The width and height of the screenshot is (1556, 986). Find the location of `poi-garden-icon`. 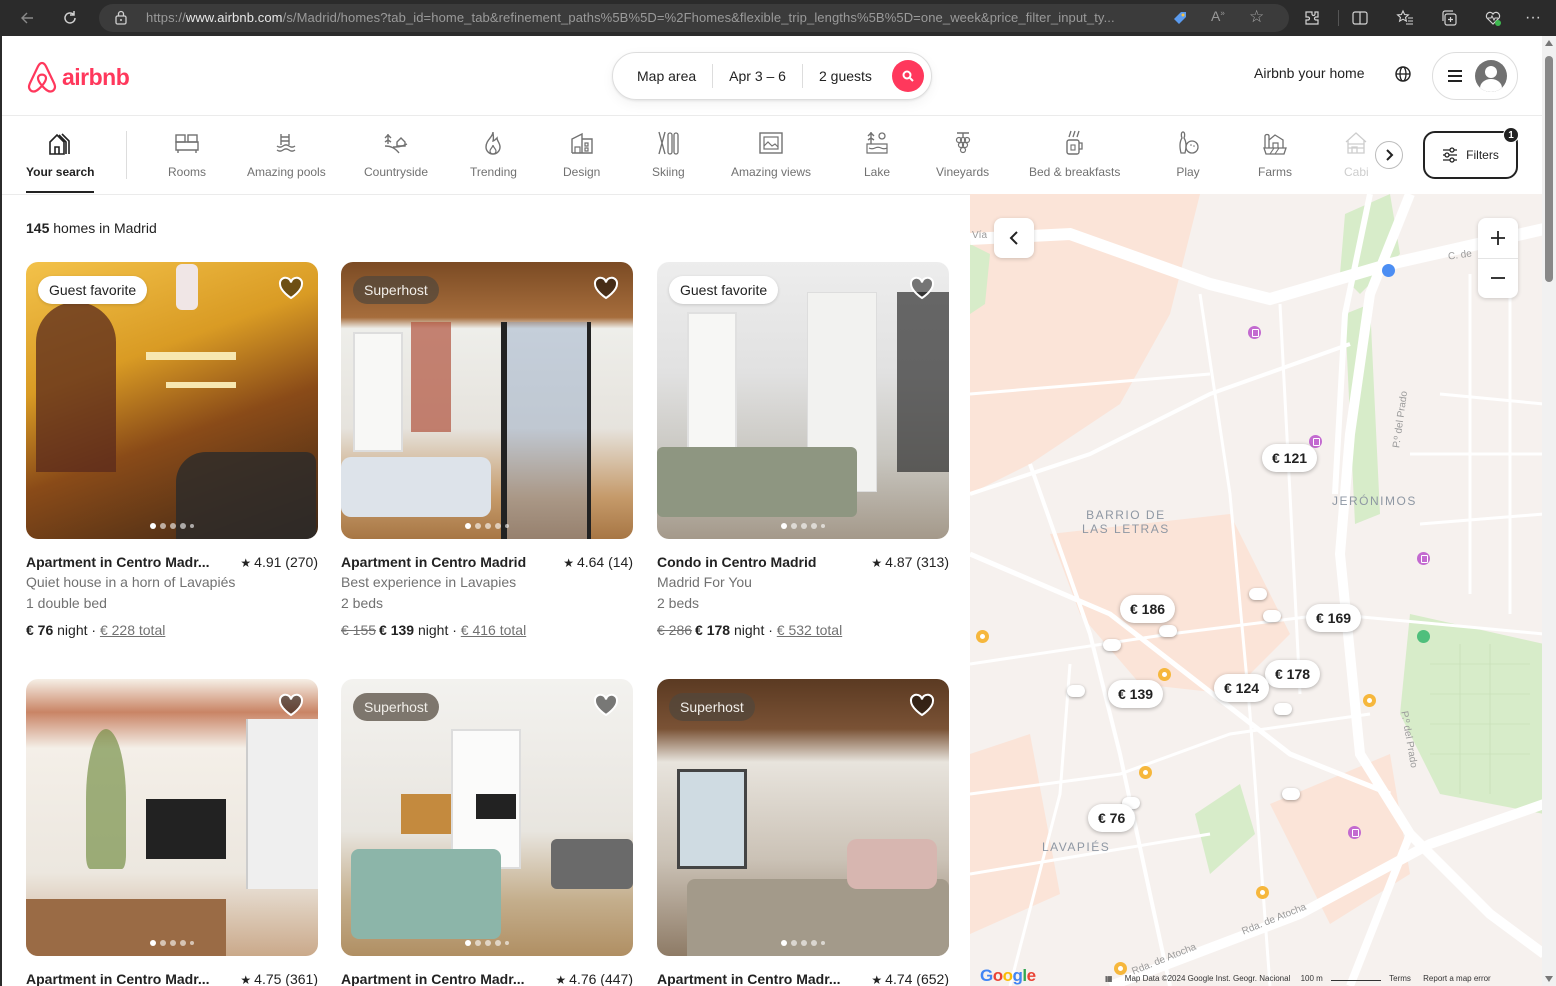

poi-garden-icon is located at coordinates (1423, 636).